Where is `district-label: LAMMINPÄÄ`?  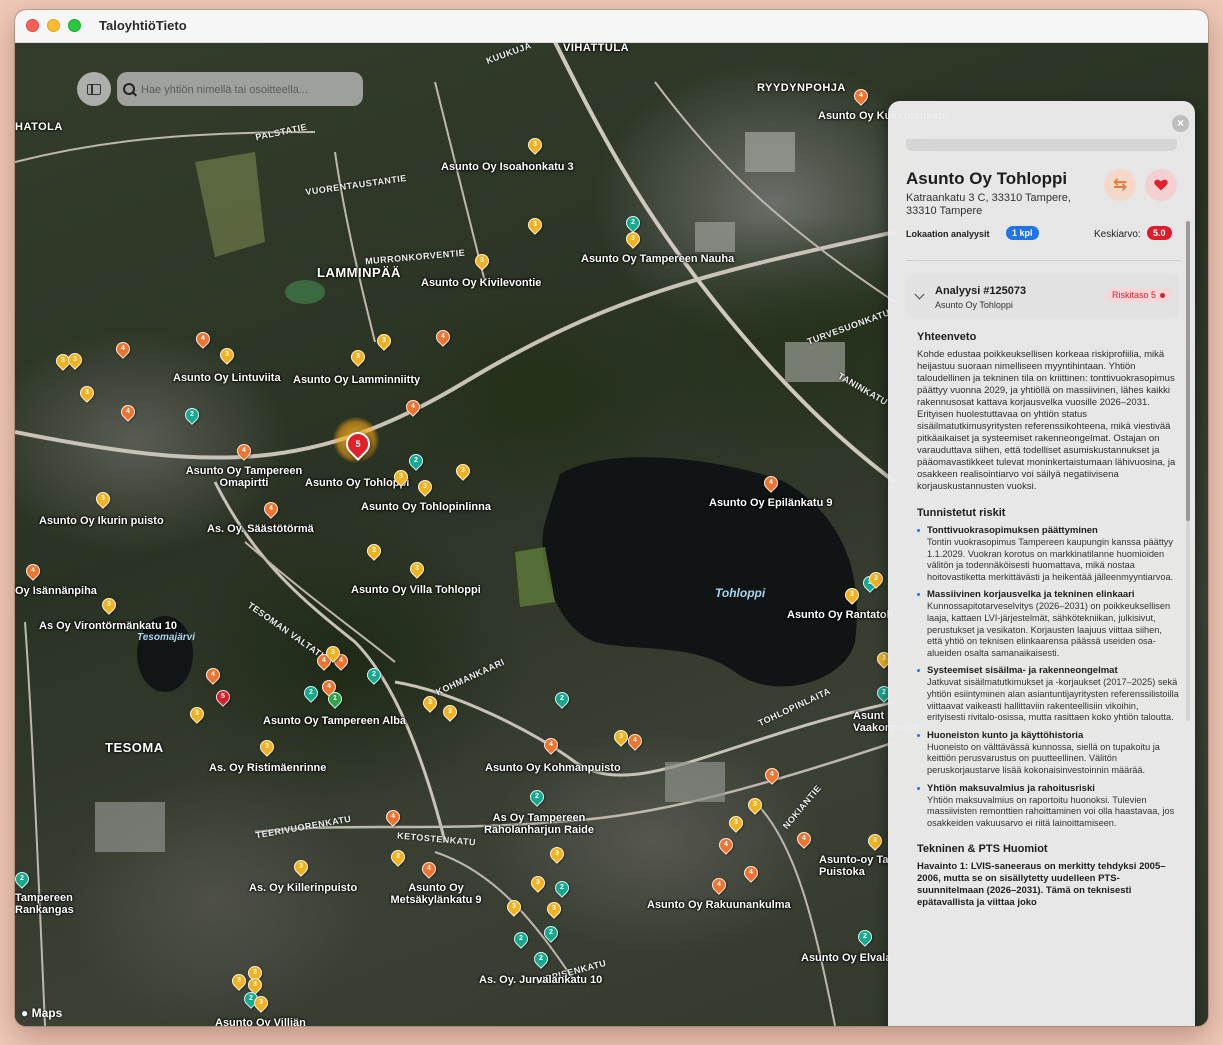
district-label: LAMMINPÄÄ is located at coordinates (359, 272).